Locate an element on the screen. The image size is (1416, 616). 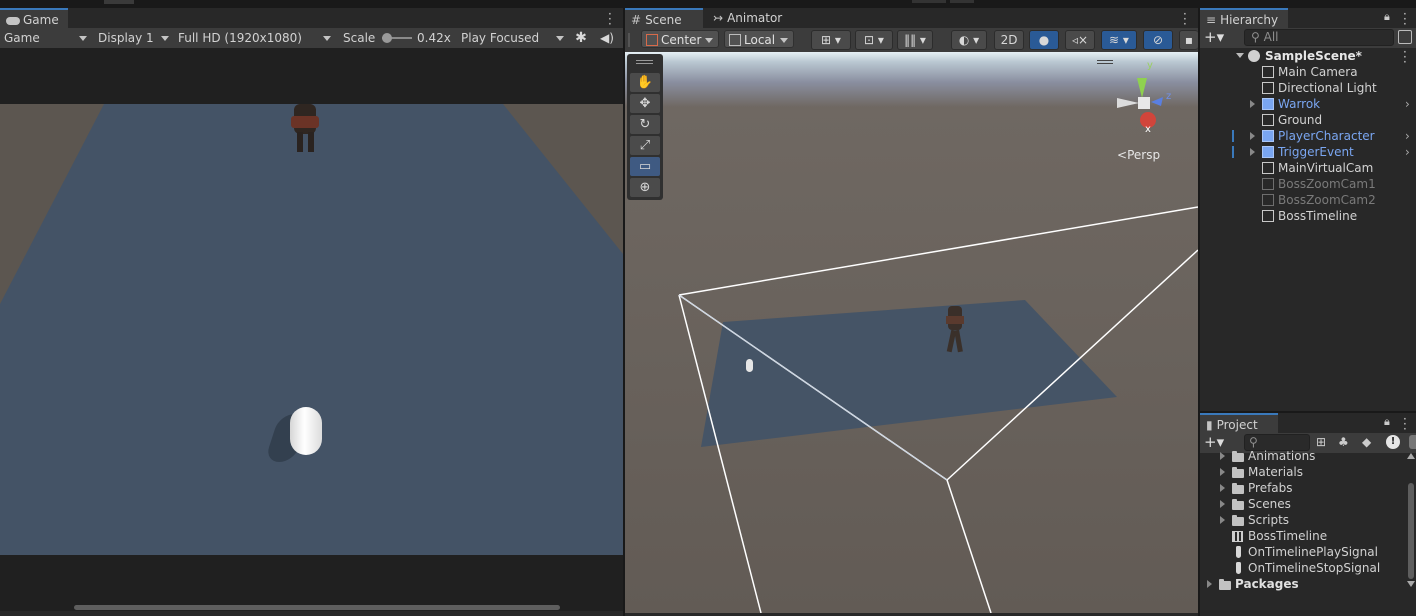
visibility-toggle-icon: ⊘ is located at coordinates (1158, 40).